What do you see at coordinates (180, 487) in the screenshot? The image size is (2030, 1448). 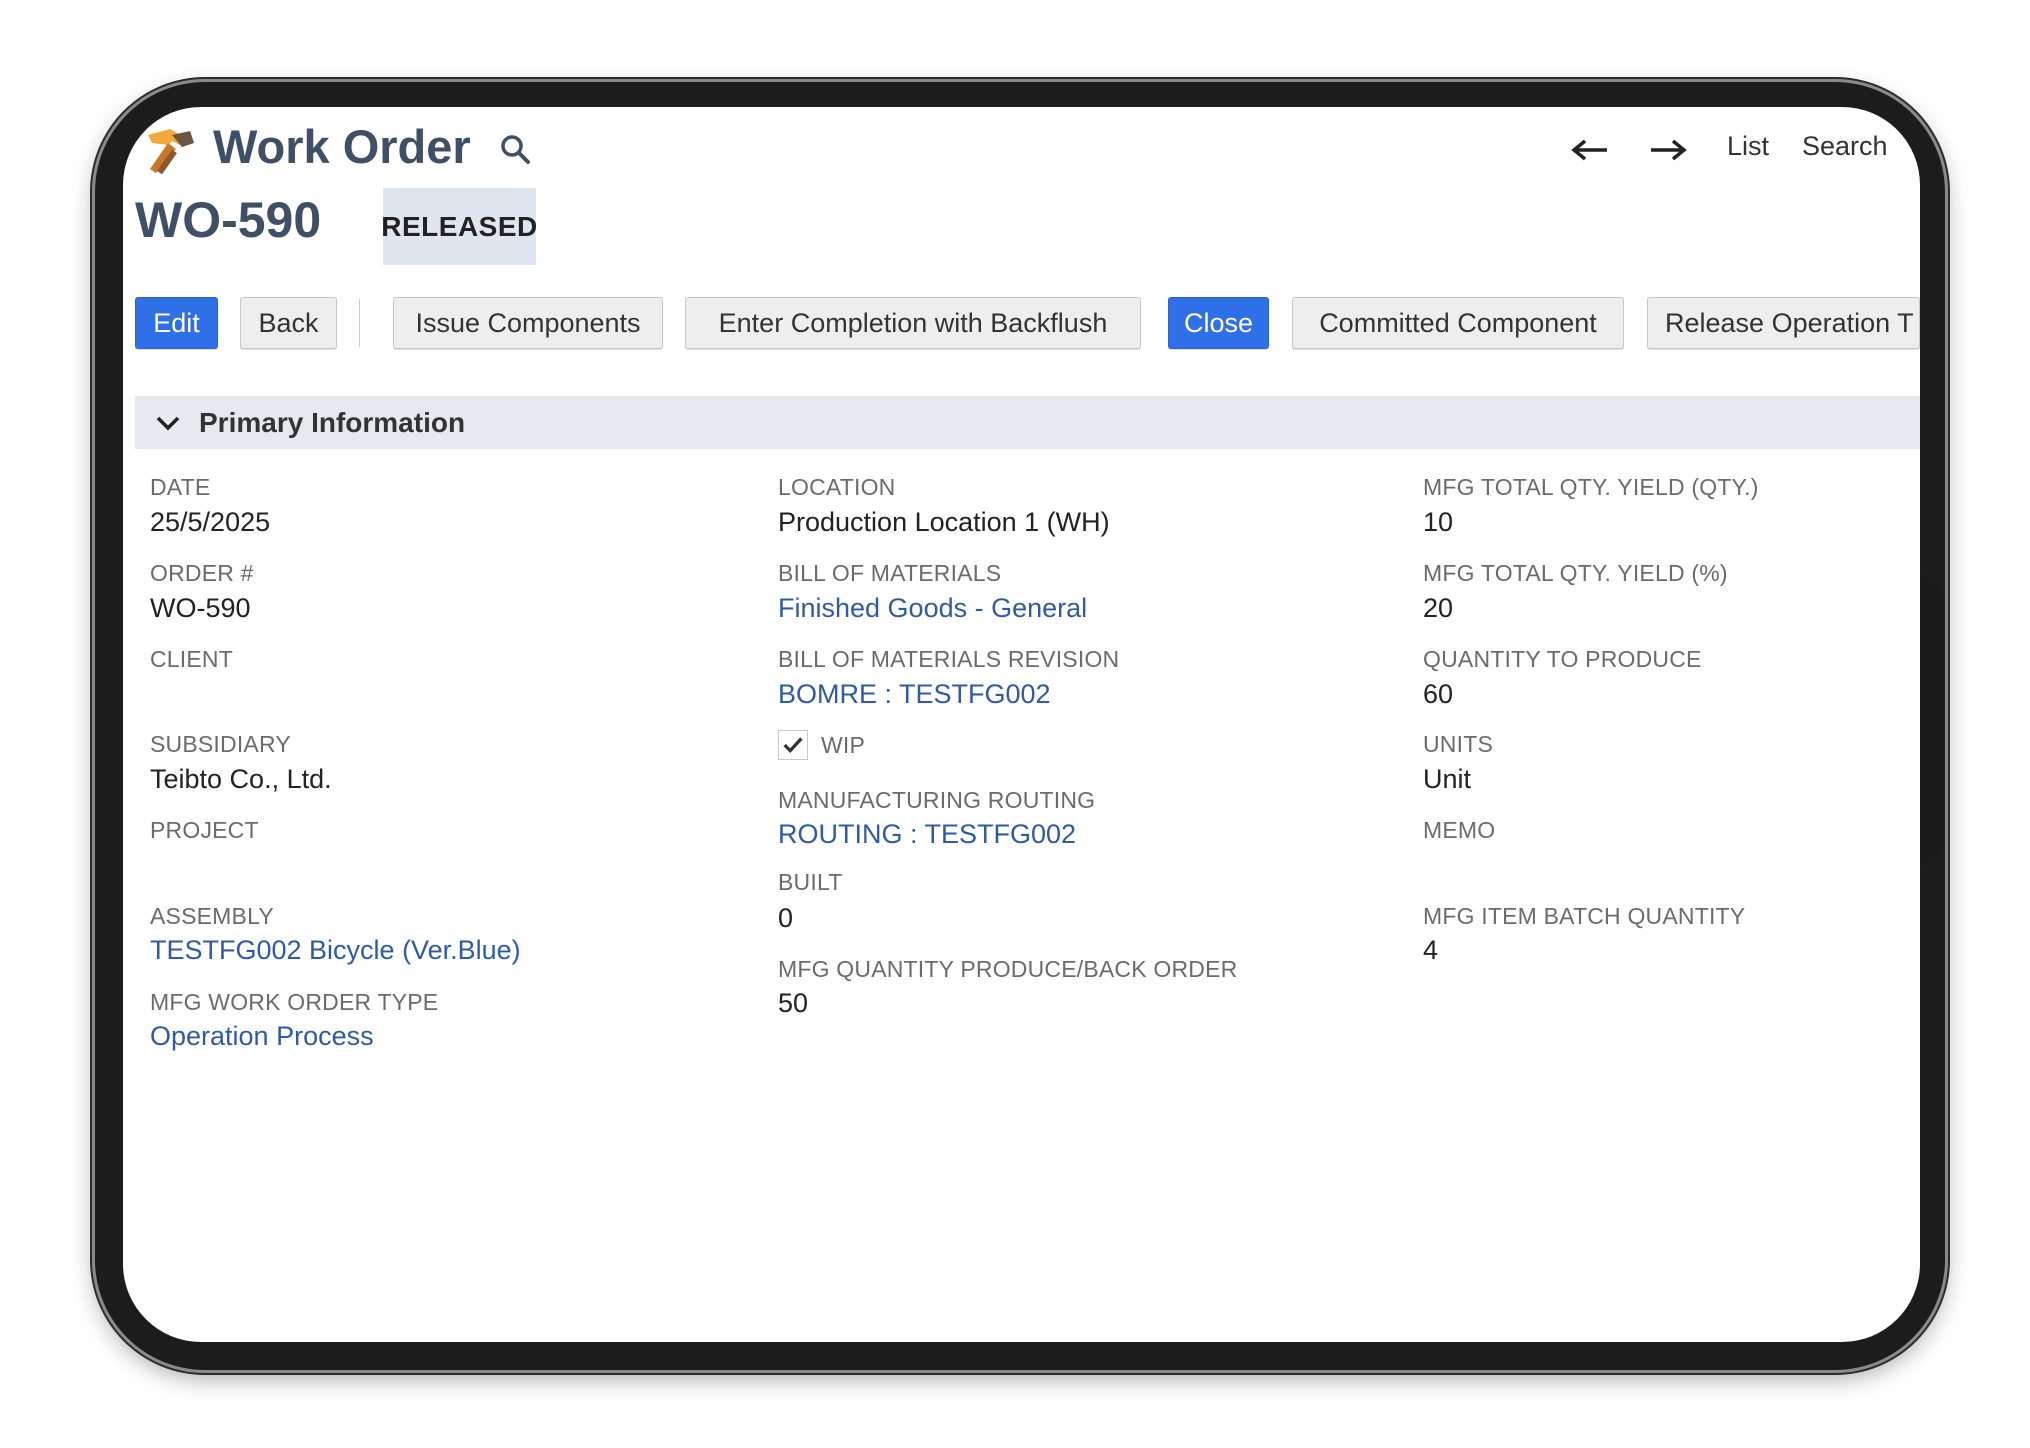 I see `date-label: DATE` at bounding box center [180, 487].